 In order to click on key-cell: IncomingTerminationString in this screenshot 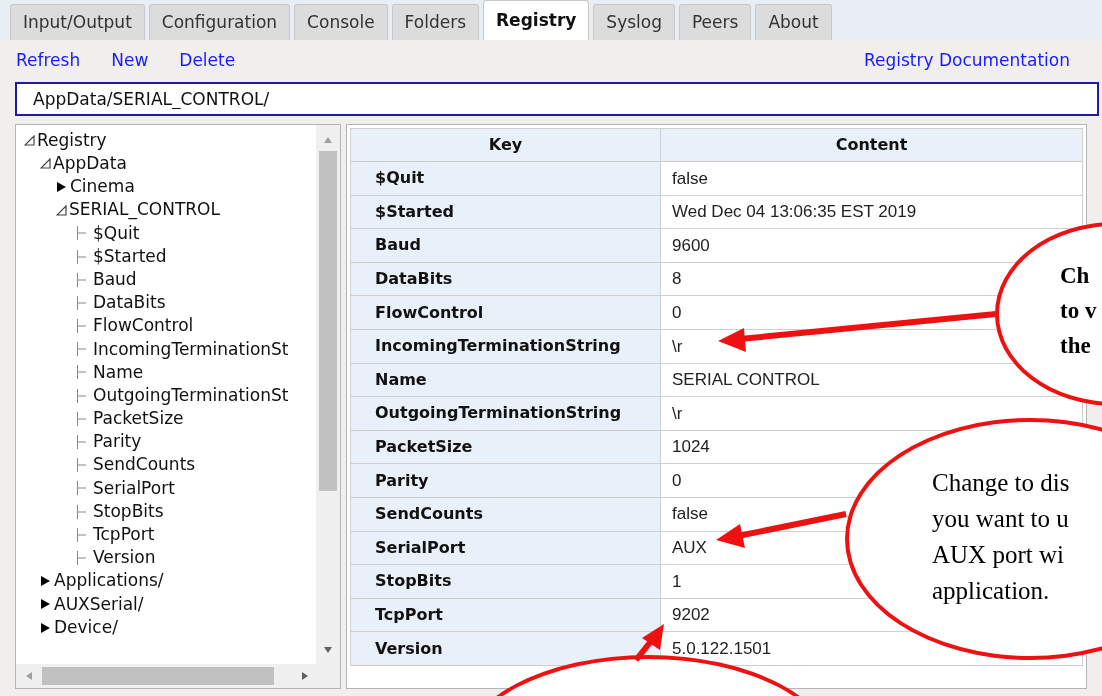, I will do `click(506, 346)`.